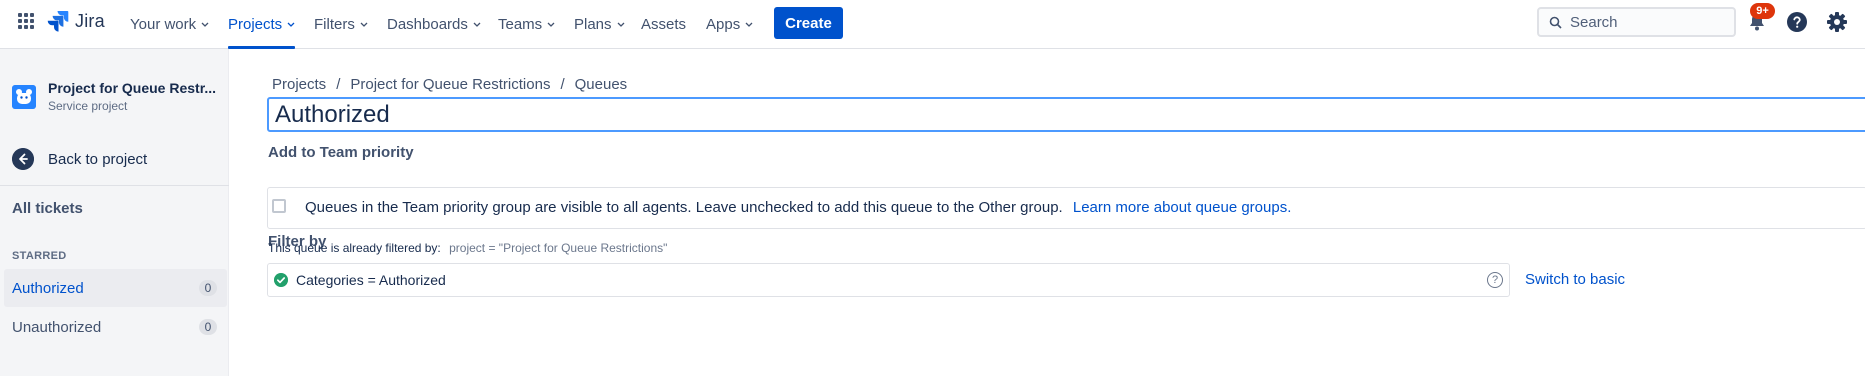 The image size is (1865, 376). What do you see at coordinates (115, 288) in the screenshot?
I see `queue-item-authorized: Authorized 0` at bounding box center [115, 288].